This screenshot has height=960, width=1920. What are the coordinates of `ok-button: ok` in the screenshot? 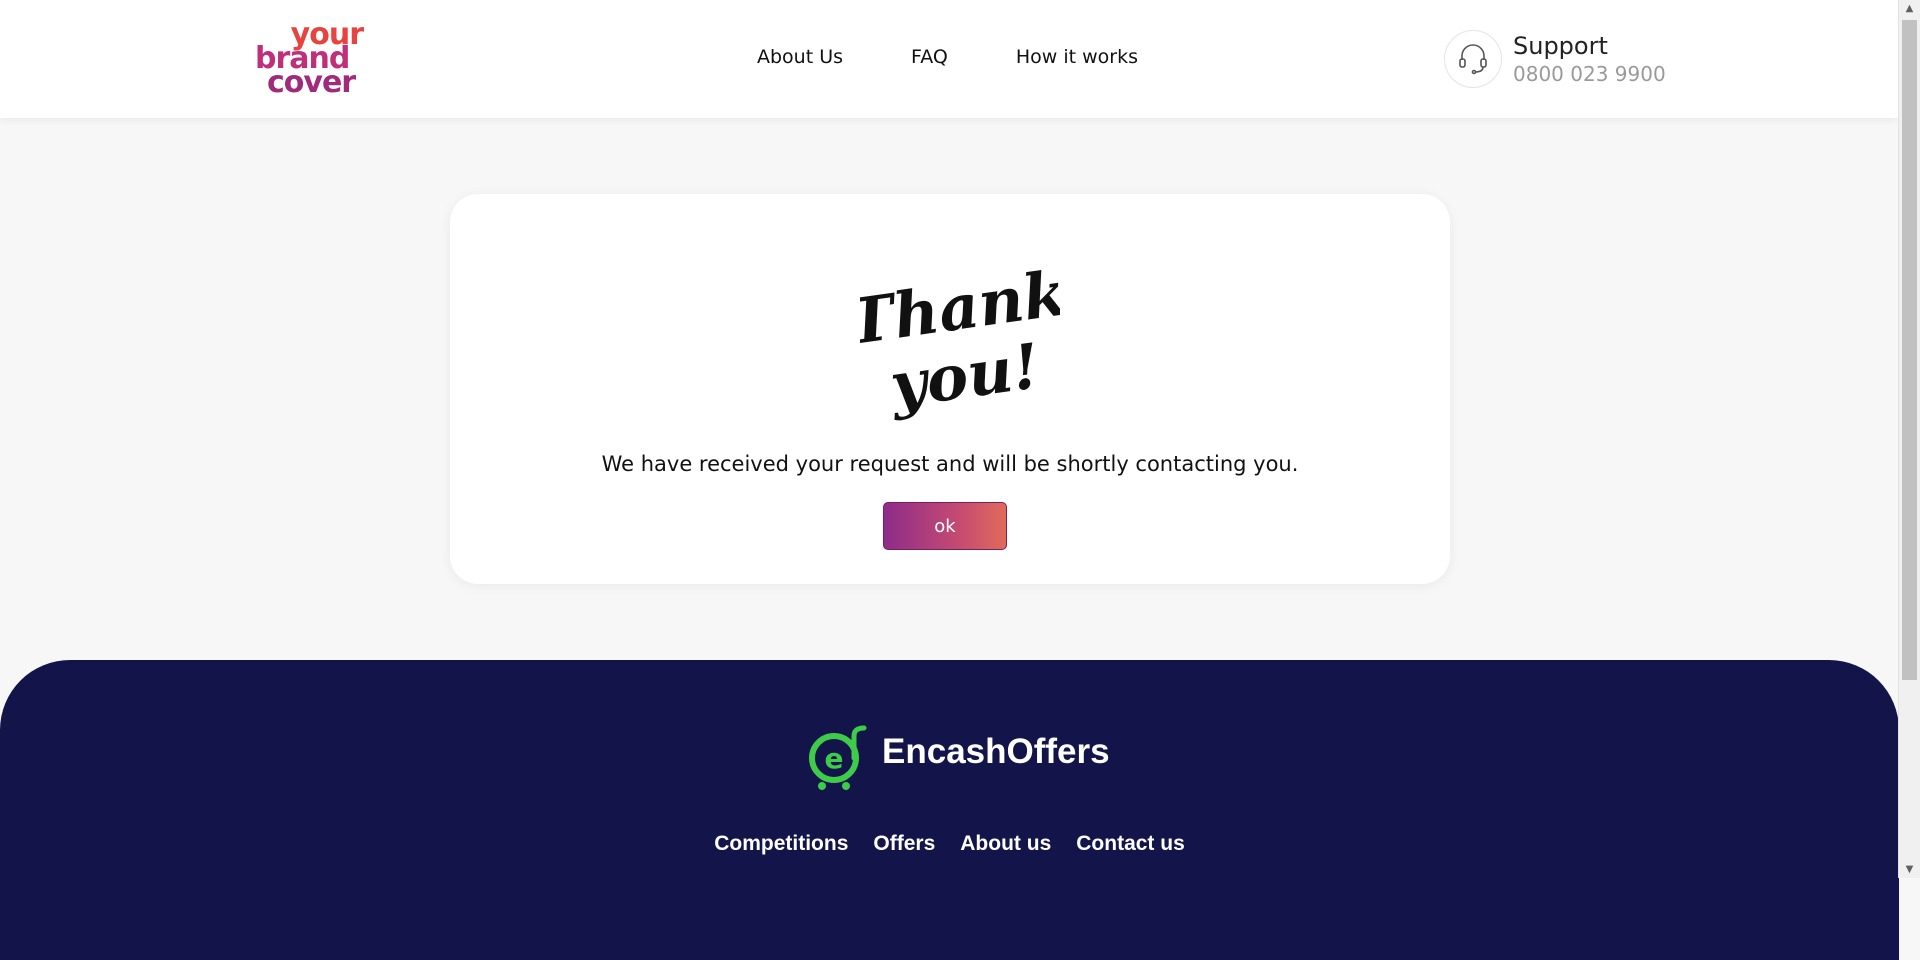 It's located at (945, 526).